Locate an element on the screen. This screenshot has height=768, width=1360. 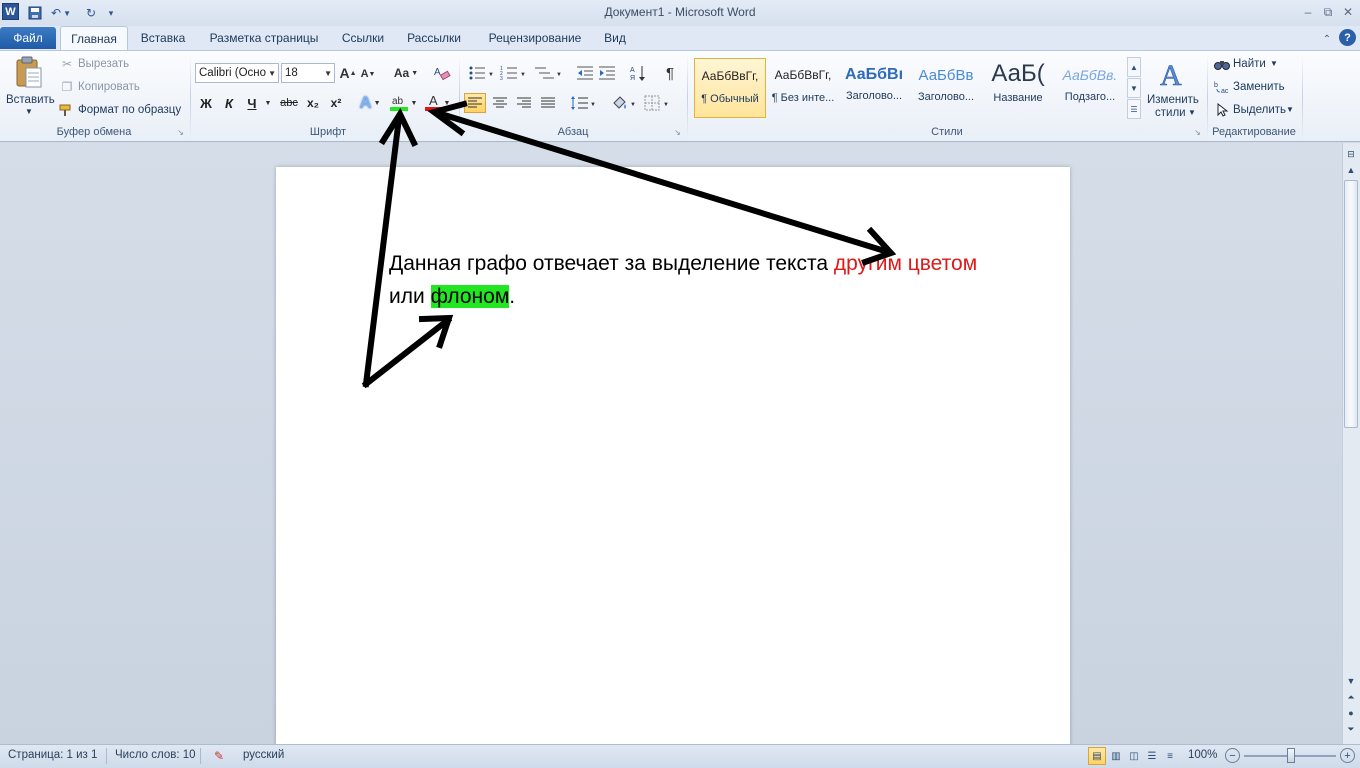
print-layout-view-icon: ▤ is located at coordinates (1097, 756).